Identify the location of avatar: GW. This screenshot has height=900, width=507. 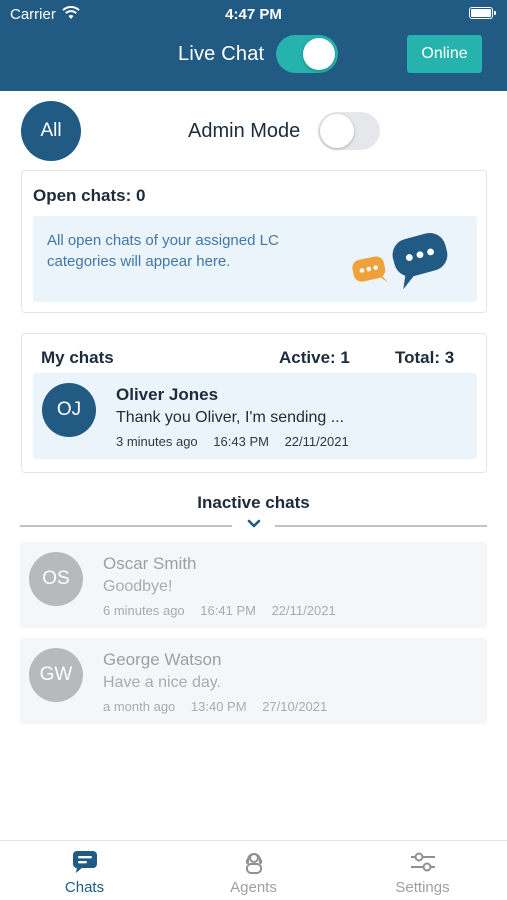
(56, 675).